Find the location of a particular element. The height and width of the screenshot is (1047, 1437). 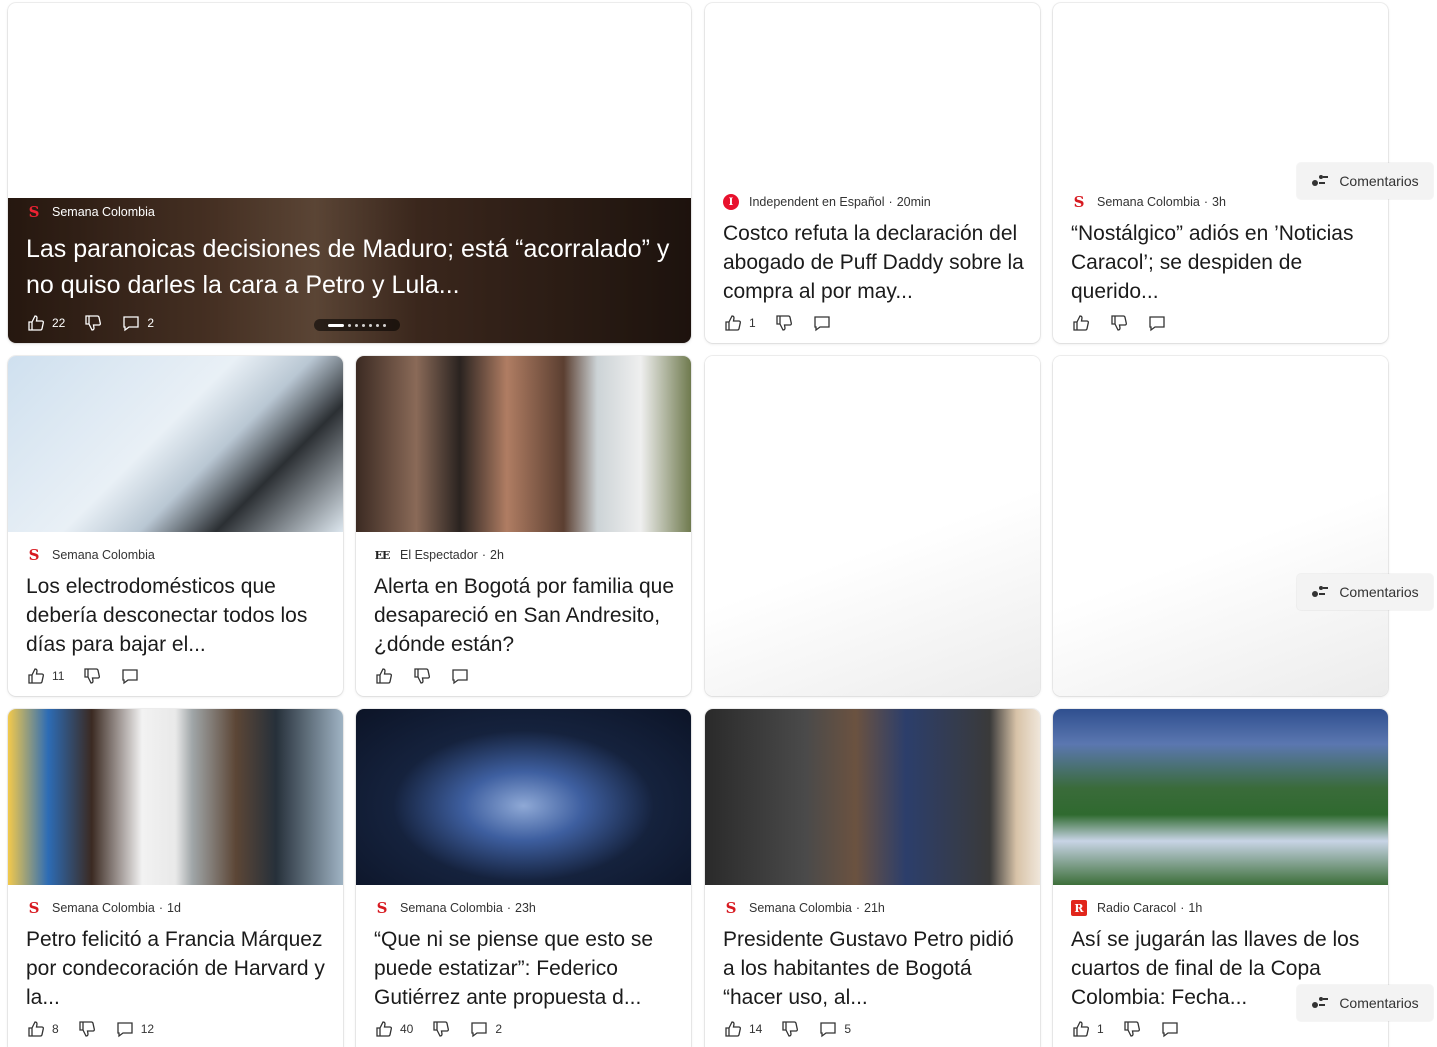

source-name: Radio Caracol is located at coordinates (1137, 908).